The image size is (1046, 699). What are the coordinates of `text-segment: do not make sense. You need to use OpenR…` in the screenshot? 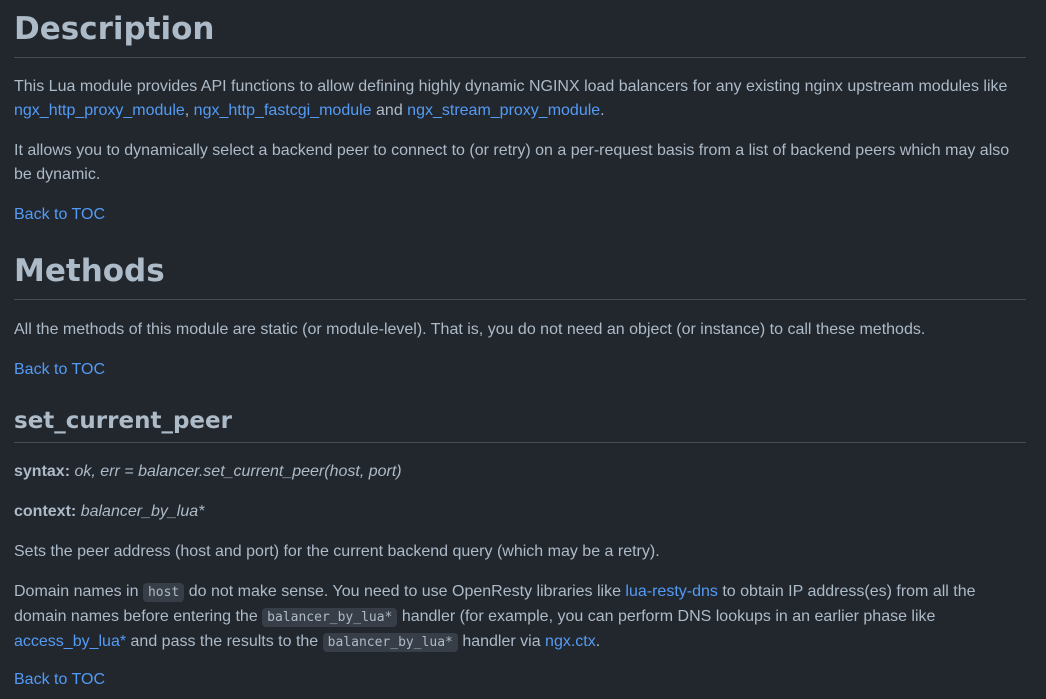 It's located at (405, 591).